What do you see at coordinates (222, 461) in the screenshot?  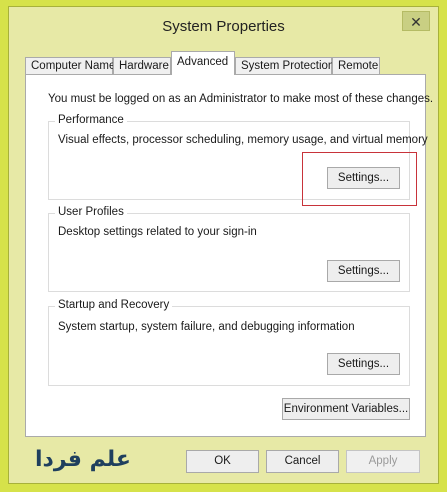 I see `ok-button: OK` at bounding box center [222, 461].